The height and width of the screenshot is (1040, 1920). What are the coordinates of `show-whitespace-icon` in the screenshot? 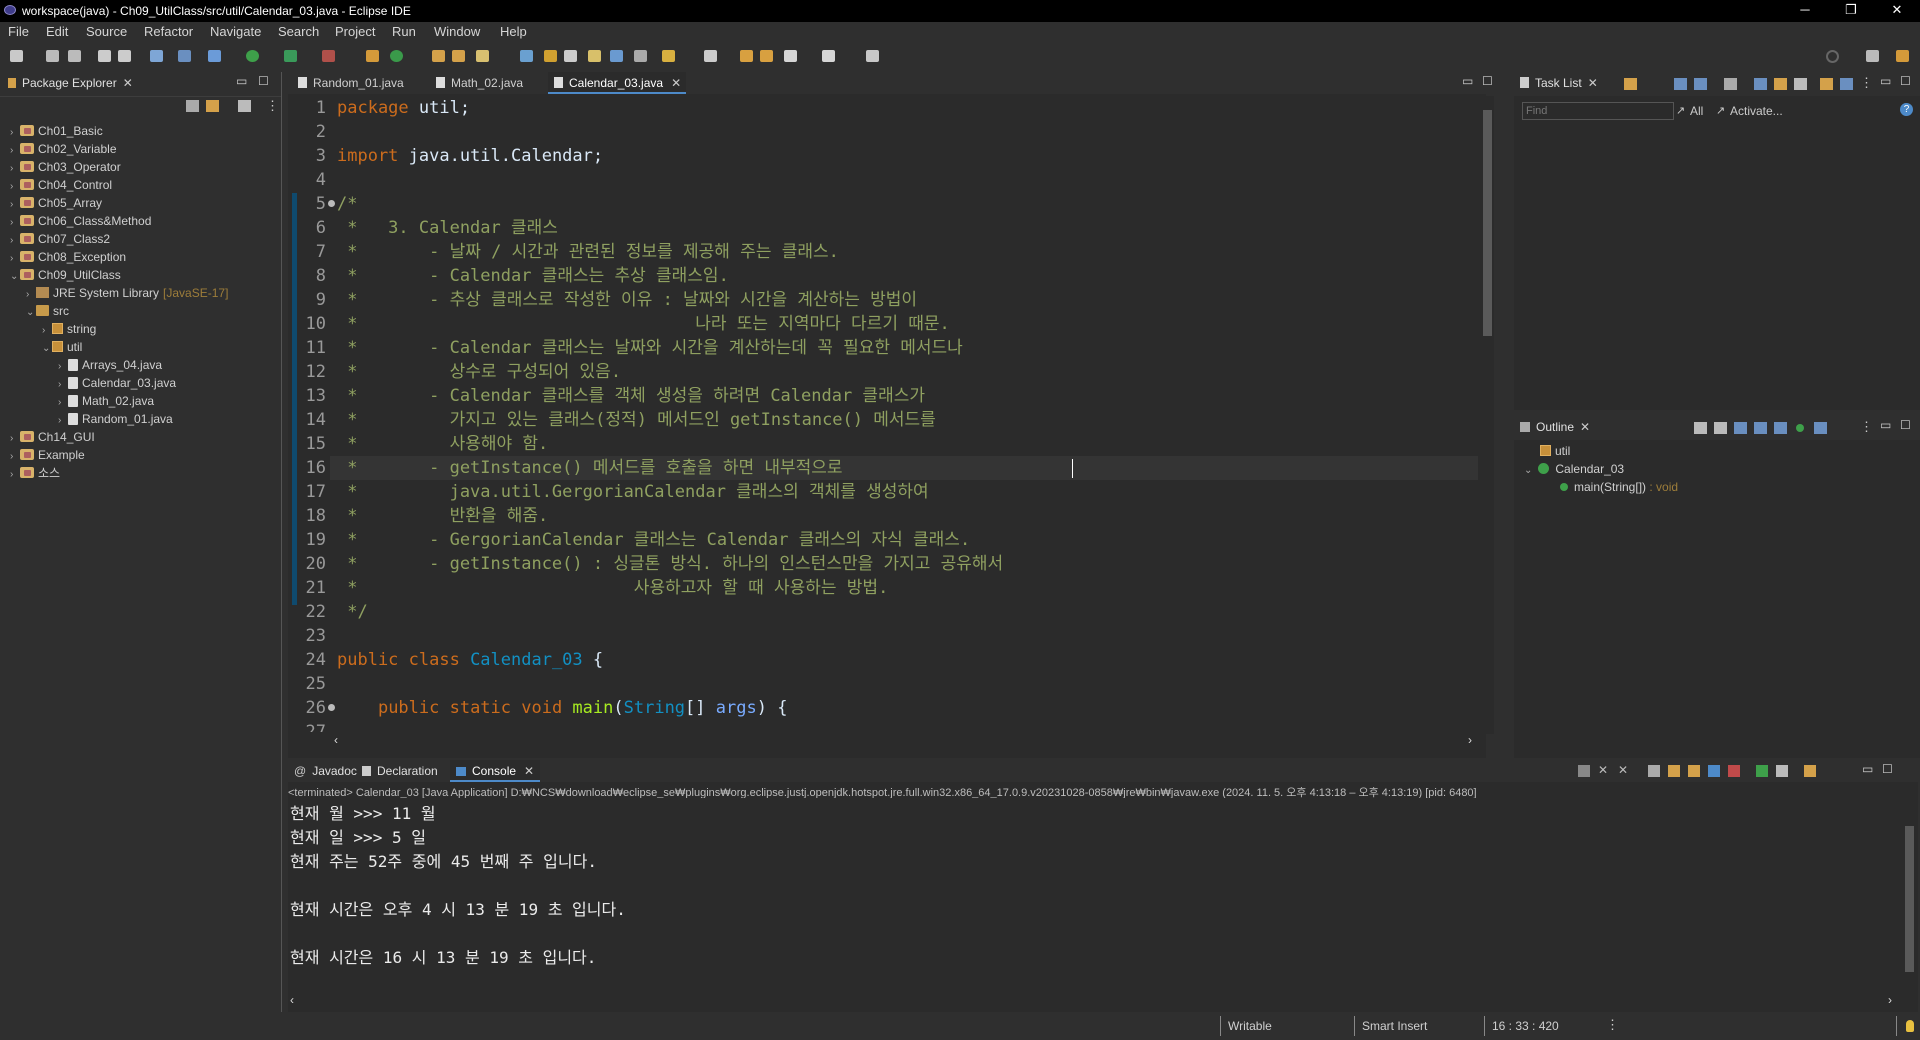 It's located at (616, 56).